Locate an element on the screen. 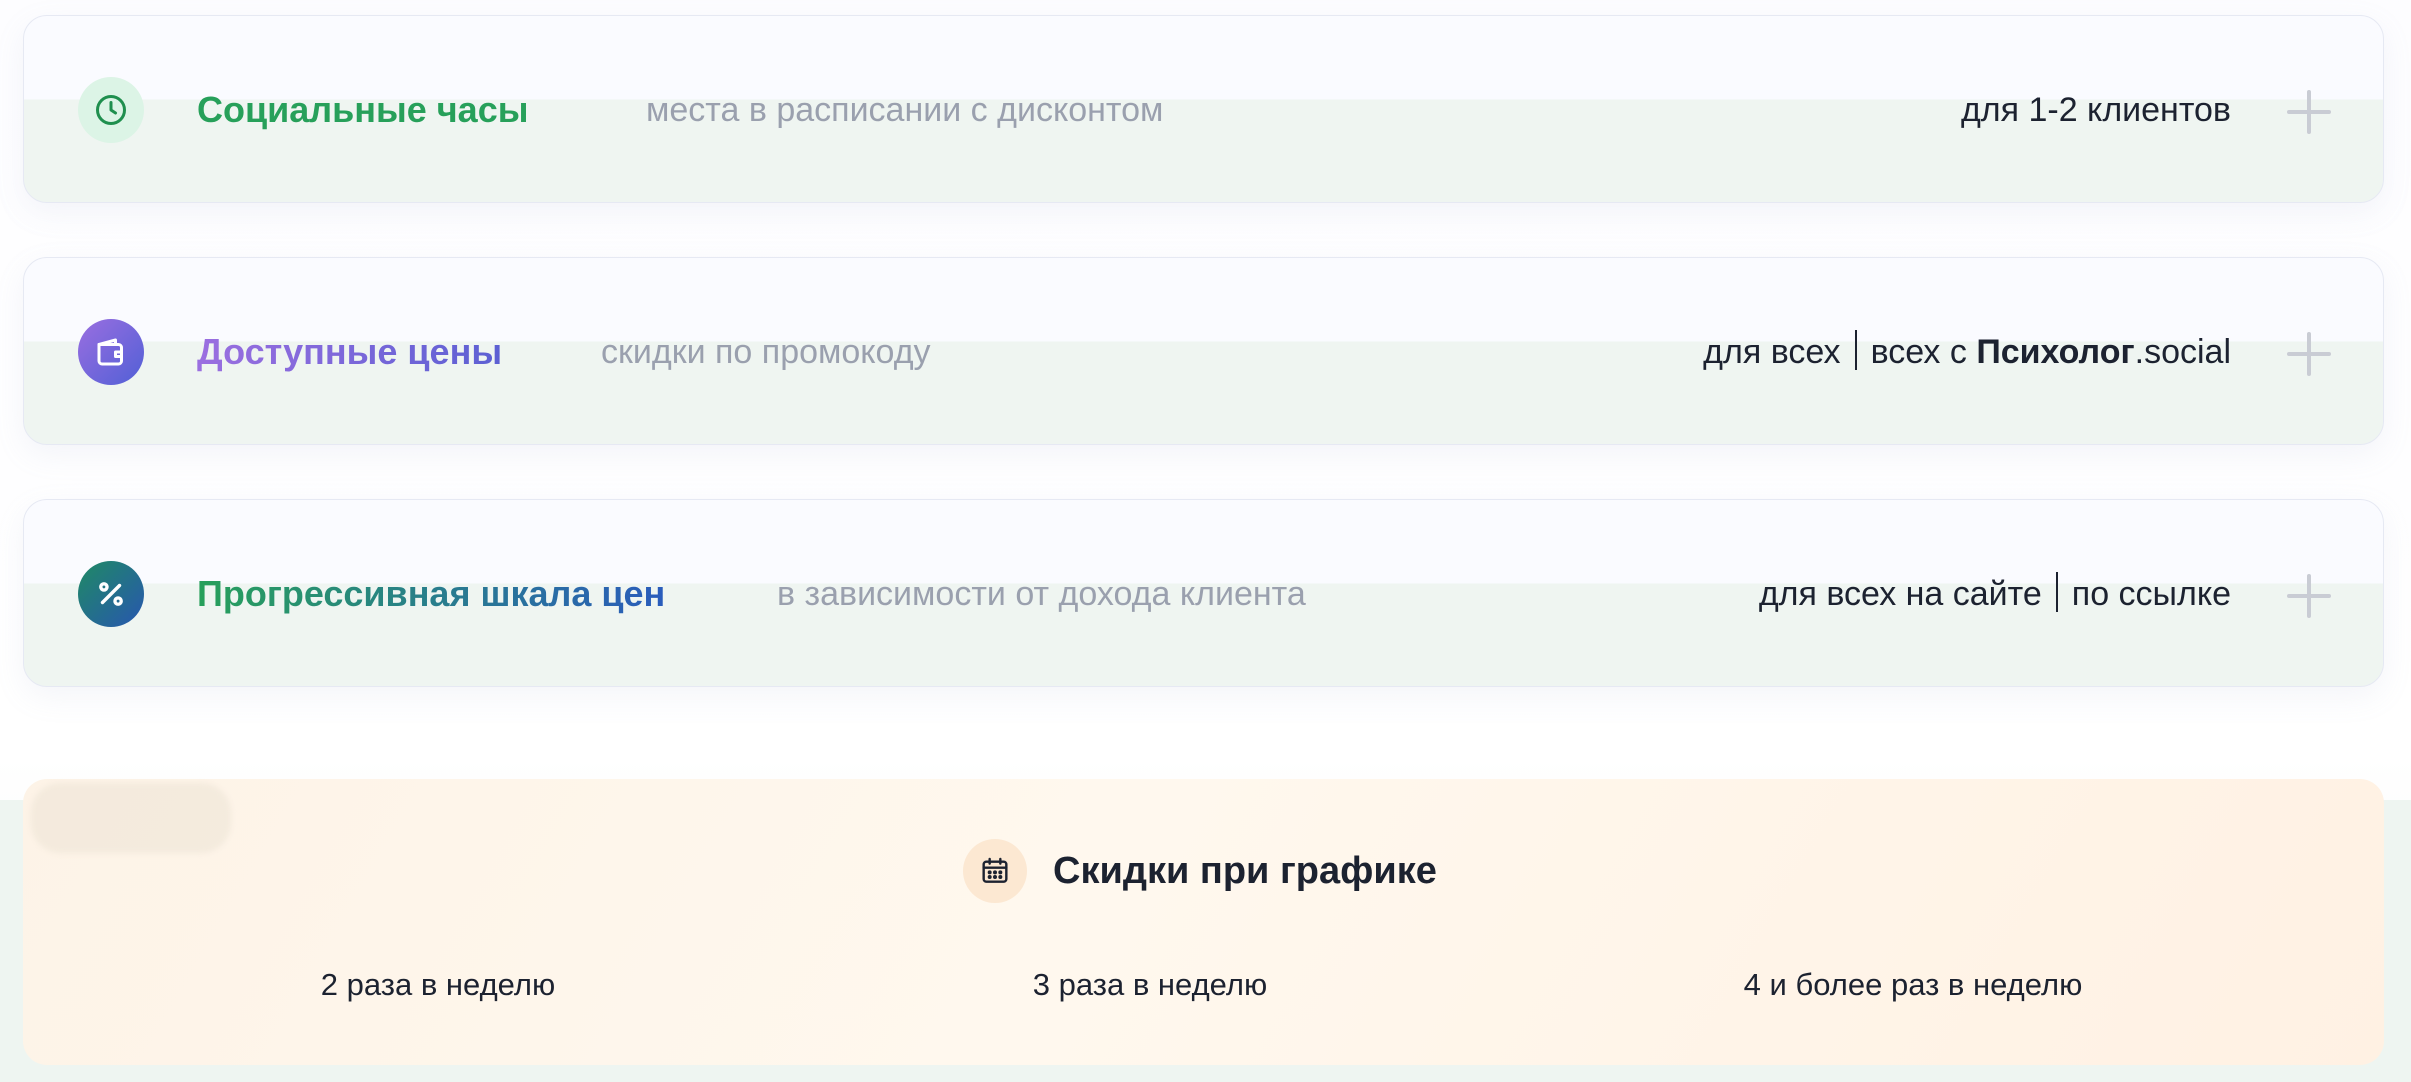 The image size is (2411, 1082). program-title: Социальные часы is located at coordinates (363, 109).